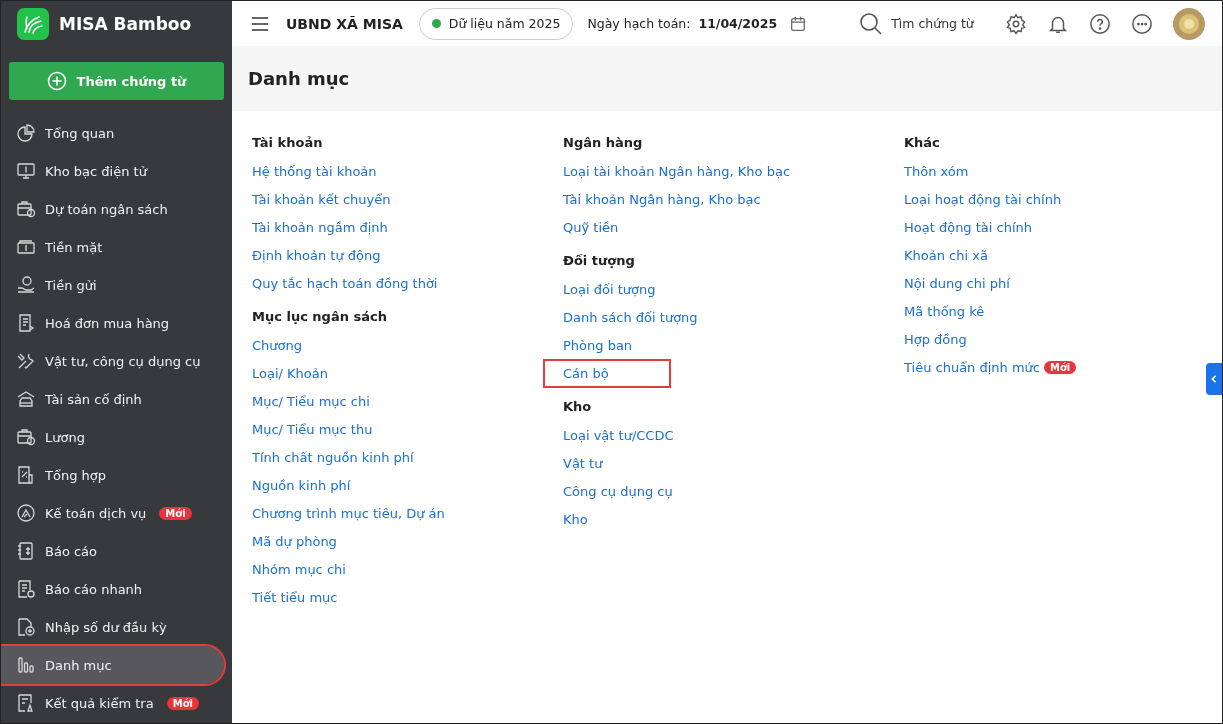 Image resolution: width=1223 pixels, height=724 pixels. I want to click on avatar, so click(1189, 23).